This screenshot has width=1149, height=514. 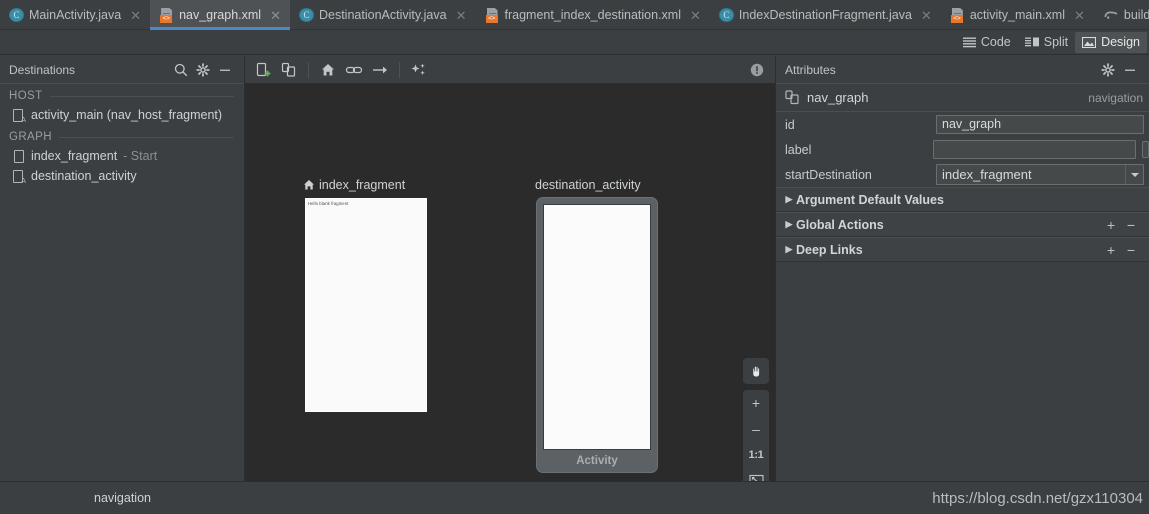 What do you see at coordinates (987, 174) in the screenshot?
I see `dropdown-value: index_fragment` at bounding box center [987, 174].